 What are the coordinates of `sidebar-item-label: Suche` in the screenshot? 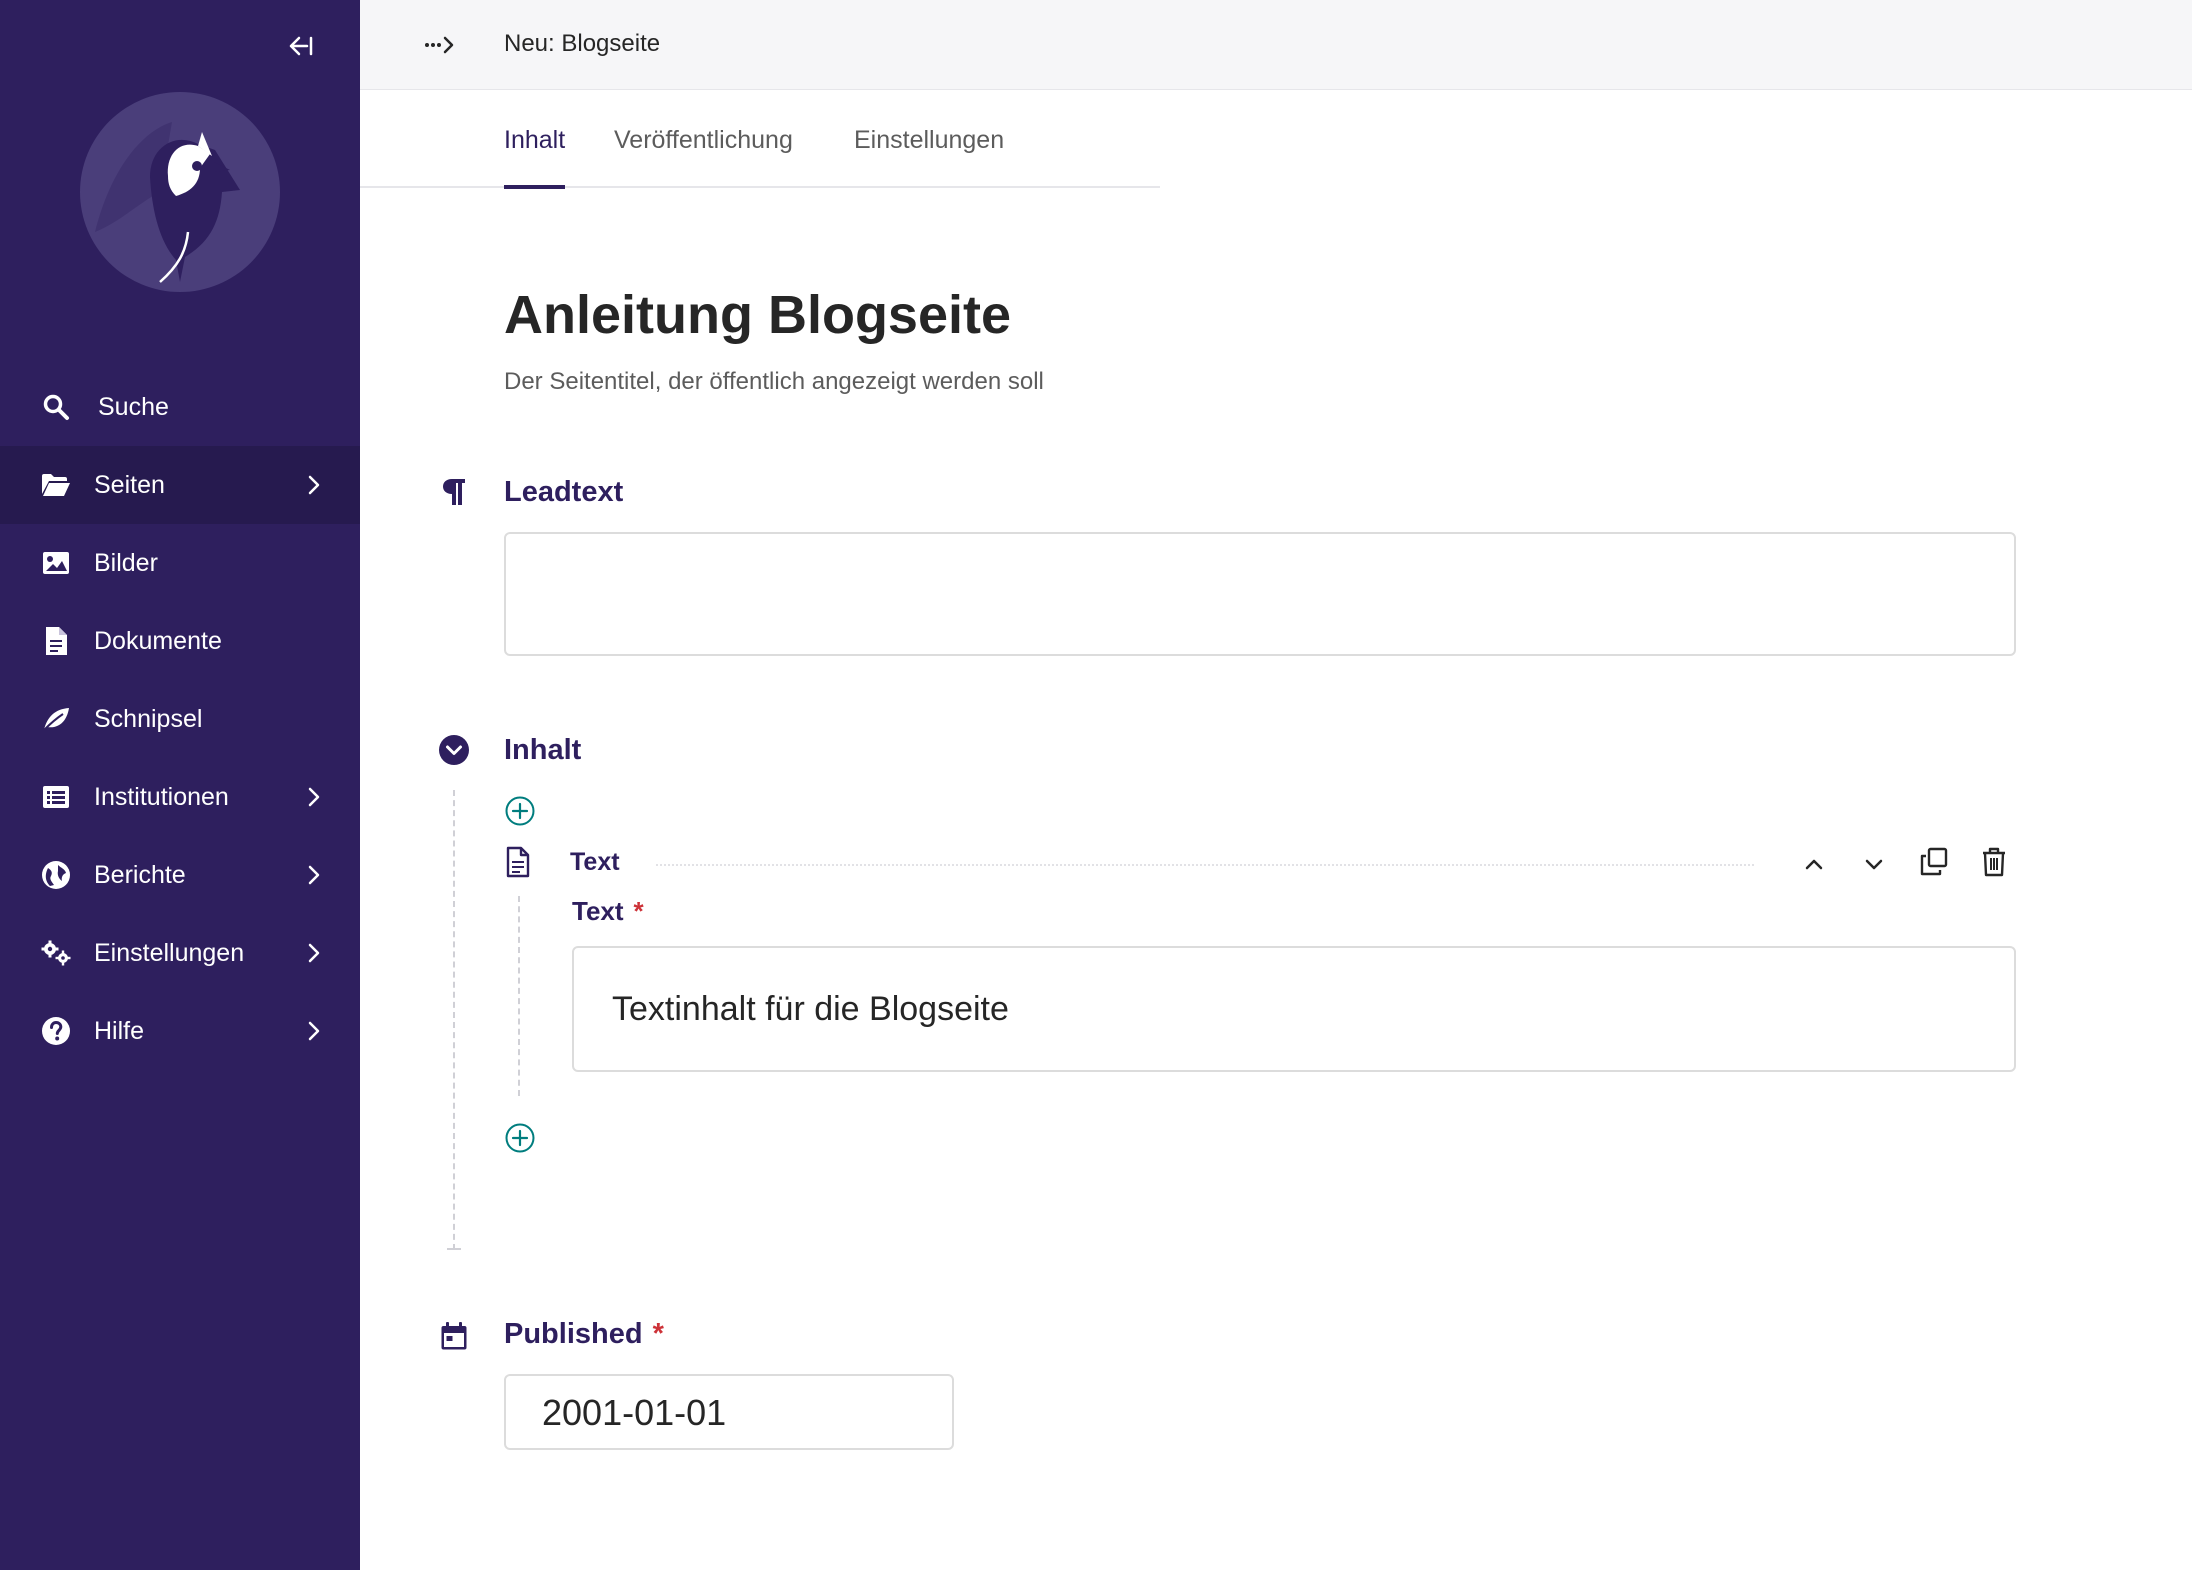 It's located at (133, 406).